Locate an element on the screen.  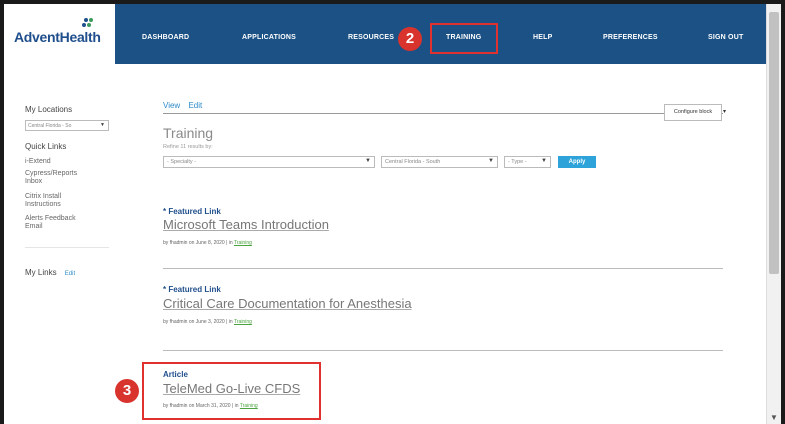
location-select: Central Florida - So ▼ is located at coordinates (67, 125).